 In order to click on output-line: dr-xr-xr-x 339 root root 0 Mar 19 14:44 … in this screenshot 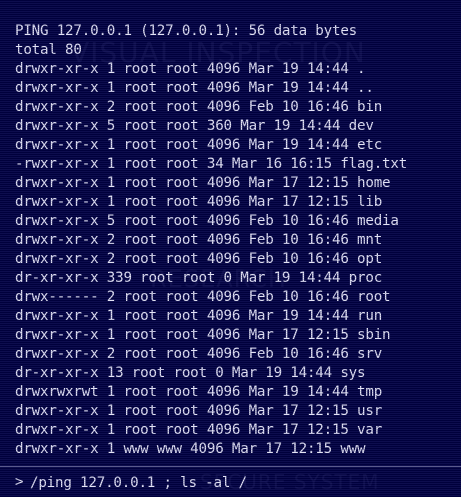, I will do `click(199, 278)`.